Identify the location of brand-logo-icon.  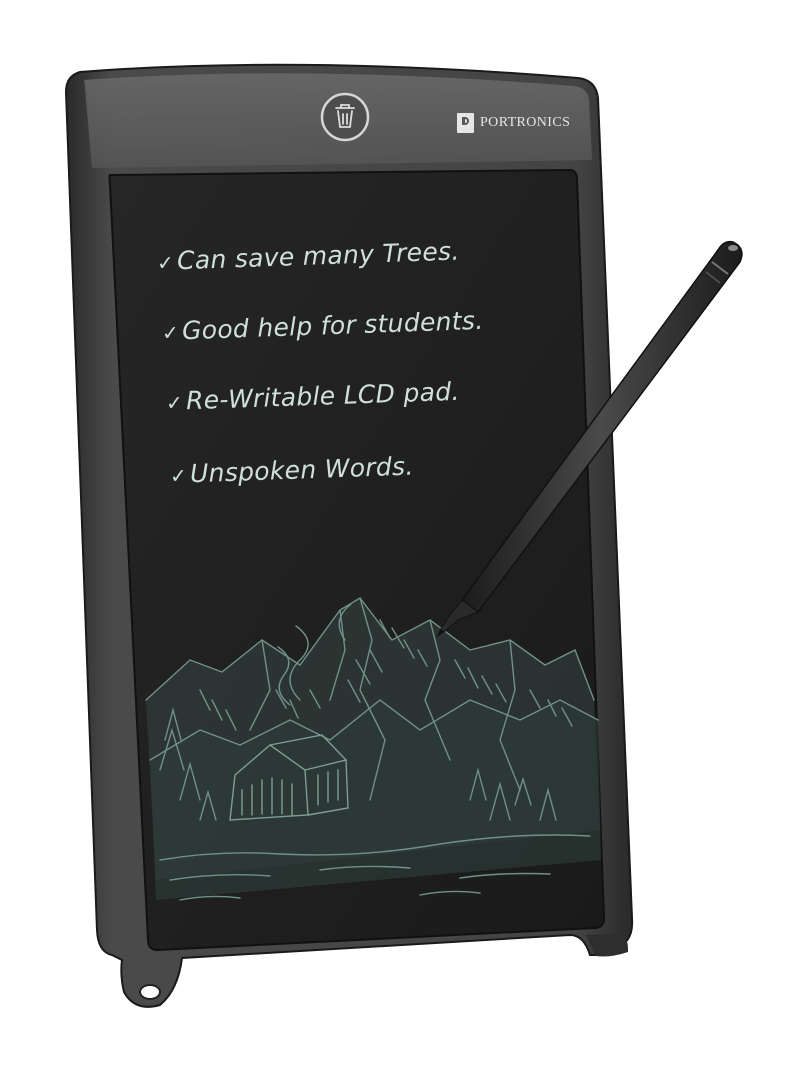
(465, 123).